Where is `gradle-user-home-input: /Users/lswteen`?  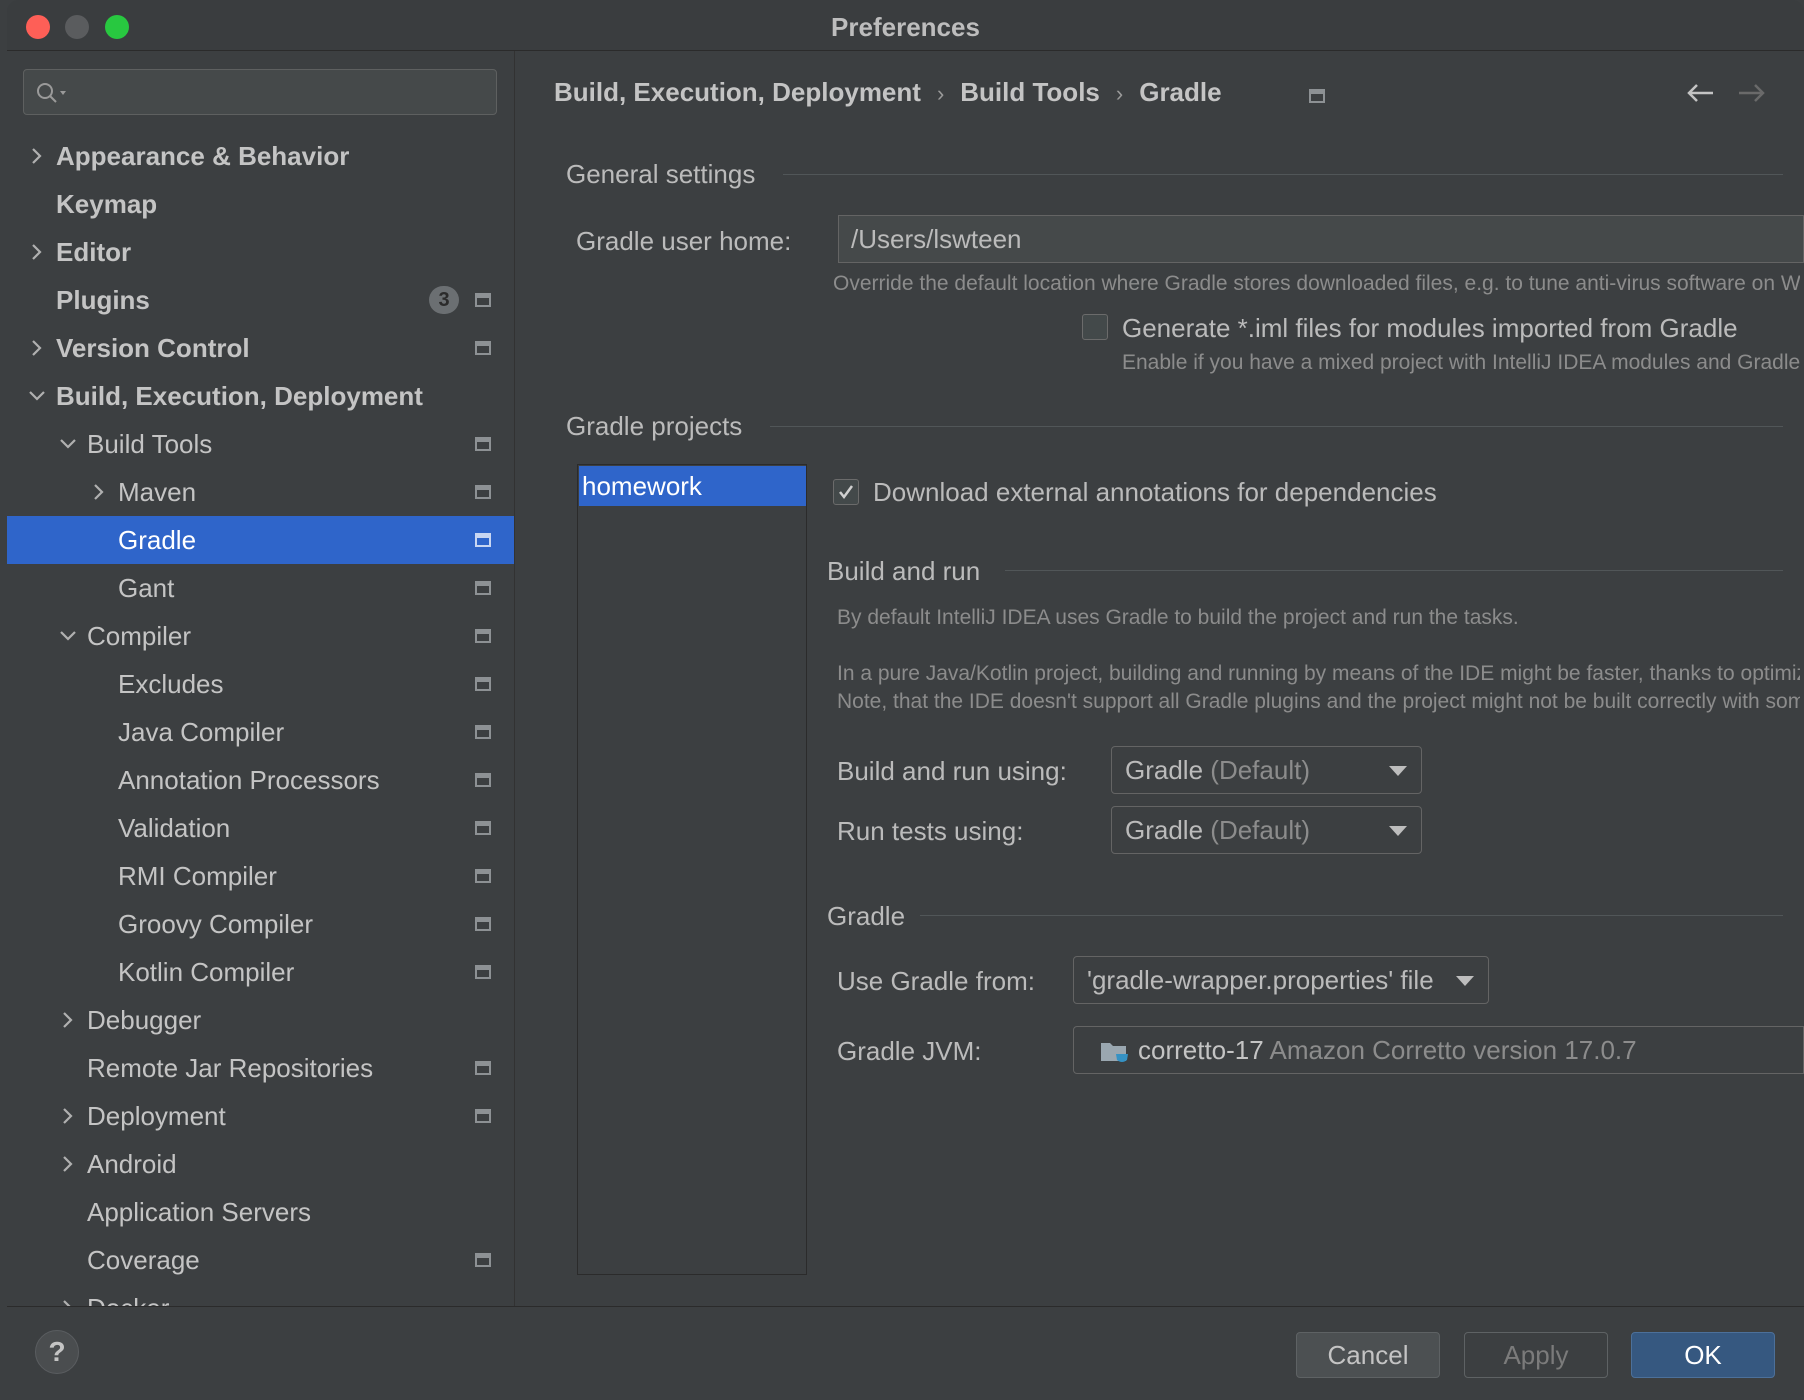
gradle-user-home-input: /Users/lswteen is located at coordinates (1321, 239).